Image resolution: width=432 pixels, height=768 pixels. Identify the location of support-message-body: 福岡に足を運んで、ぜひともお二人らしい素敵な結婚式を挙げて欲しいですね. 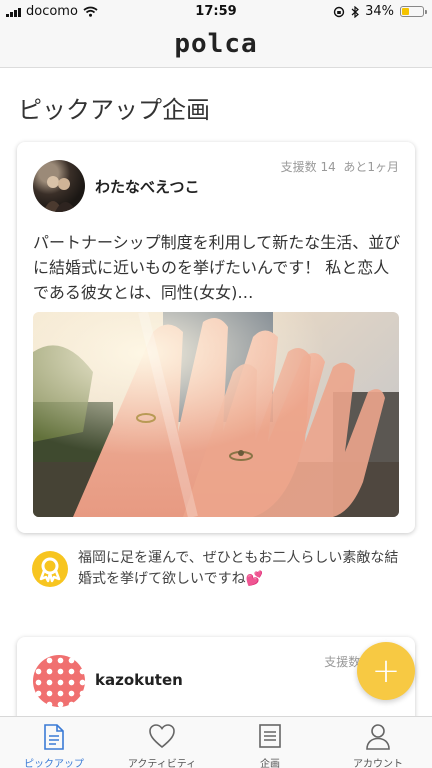
(238, 568).